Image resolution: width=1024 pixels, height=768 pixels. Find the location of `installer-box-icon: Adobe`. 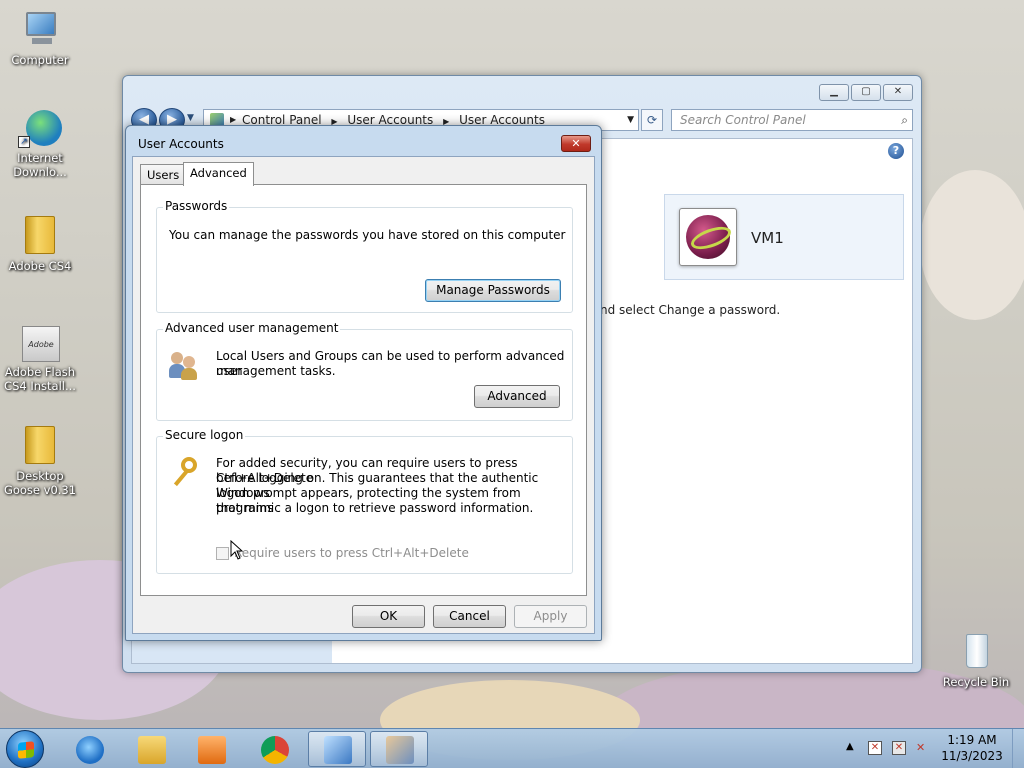

installer-box-icon: Adobe is located at coordinates (40, 342).